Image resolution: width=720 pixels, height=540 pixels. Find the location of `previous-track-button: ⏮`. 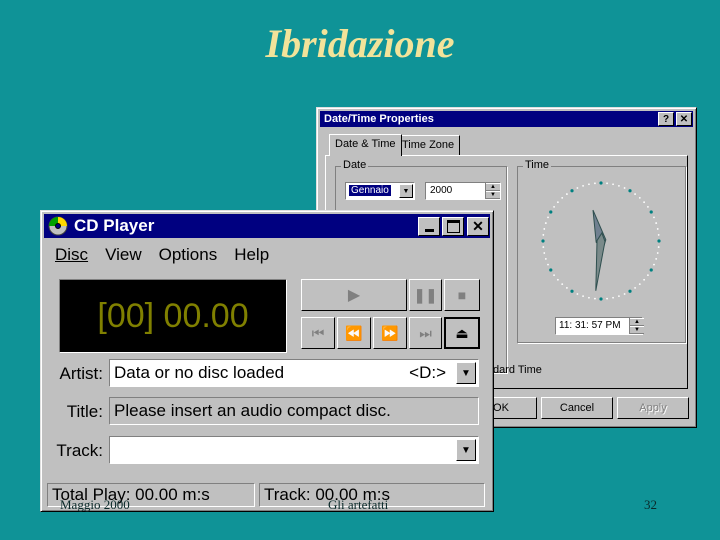

previous-track-button: ⏮ is located at coordinates (318, 333).